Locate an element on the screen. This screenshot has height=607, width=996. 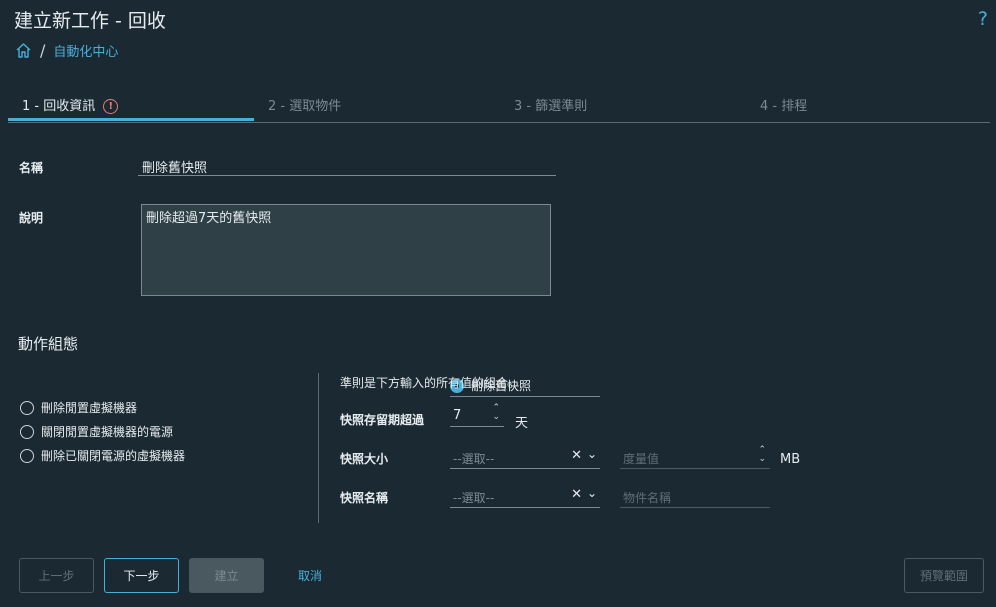
tab-step-2: 2 - 選取物件 is located at coordinates (304, 104).